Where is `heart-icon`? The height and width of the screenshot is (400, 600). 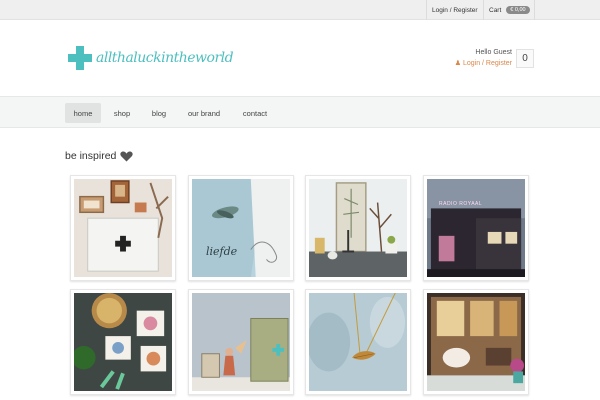 heart-icon is located at coordinates (127, 156).